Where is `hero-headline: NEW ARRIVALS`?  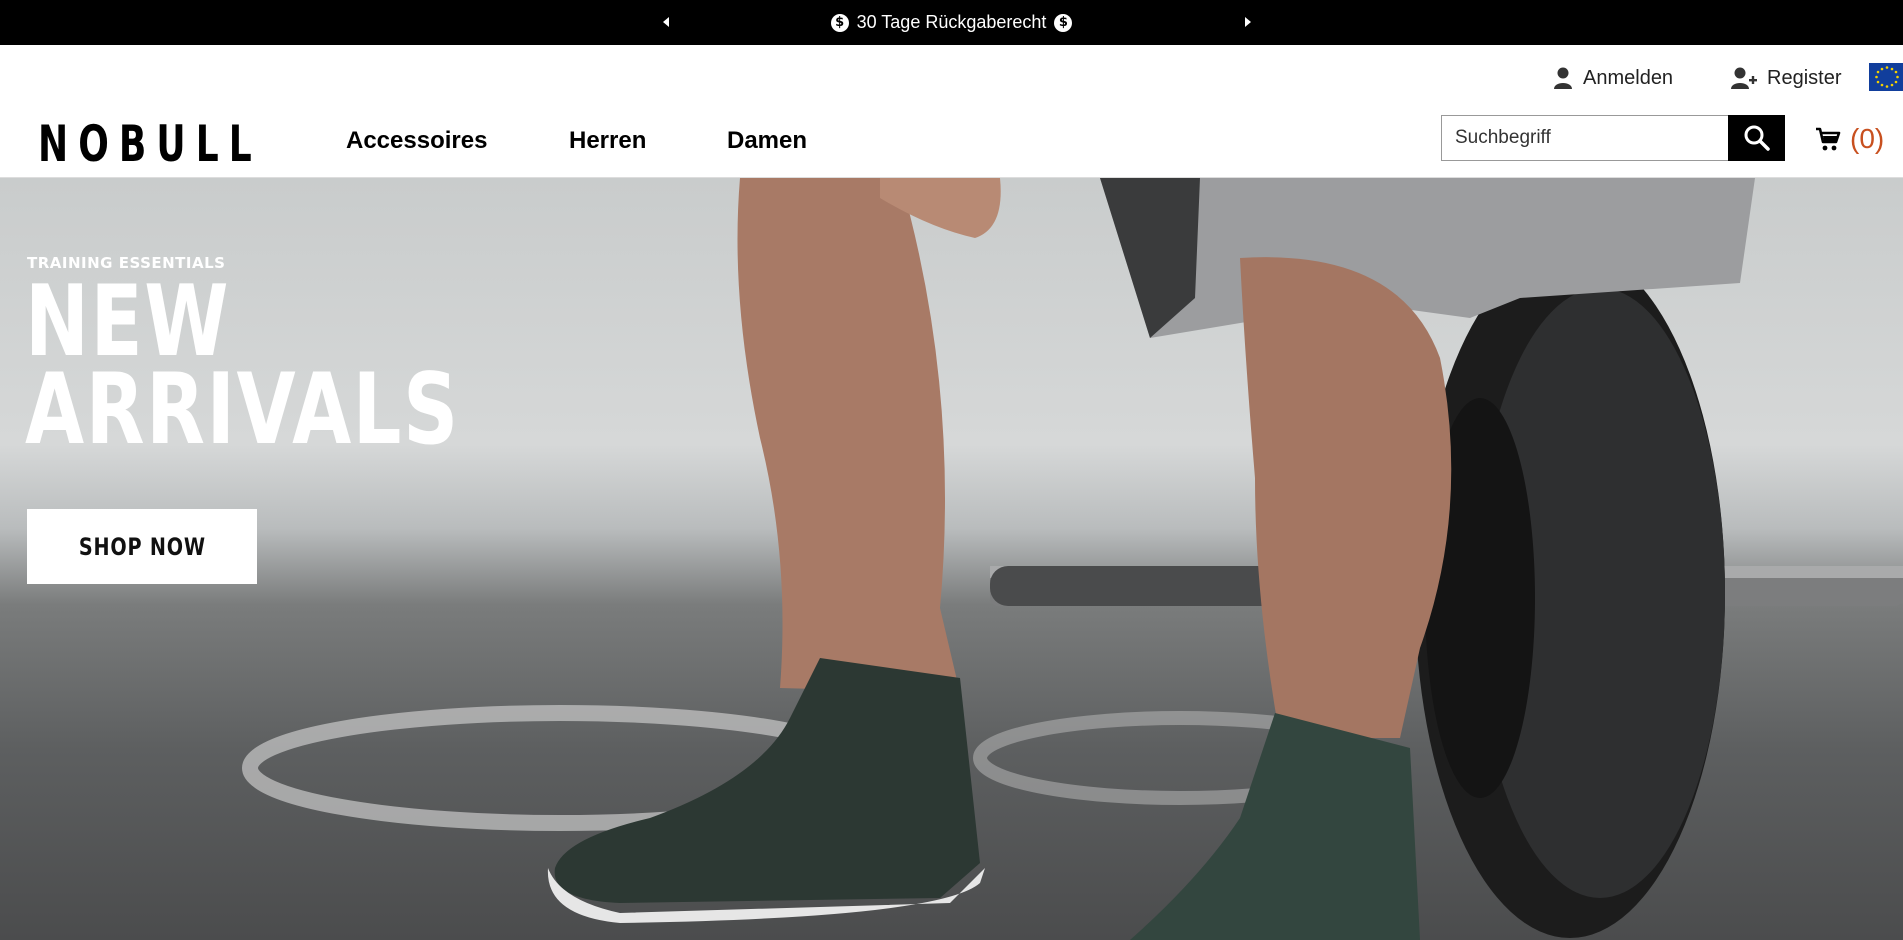
hero-headline: NEW ARRIVALS is located at coordinates (242, 370).